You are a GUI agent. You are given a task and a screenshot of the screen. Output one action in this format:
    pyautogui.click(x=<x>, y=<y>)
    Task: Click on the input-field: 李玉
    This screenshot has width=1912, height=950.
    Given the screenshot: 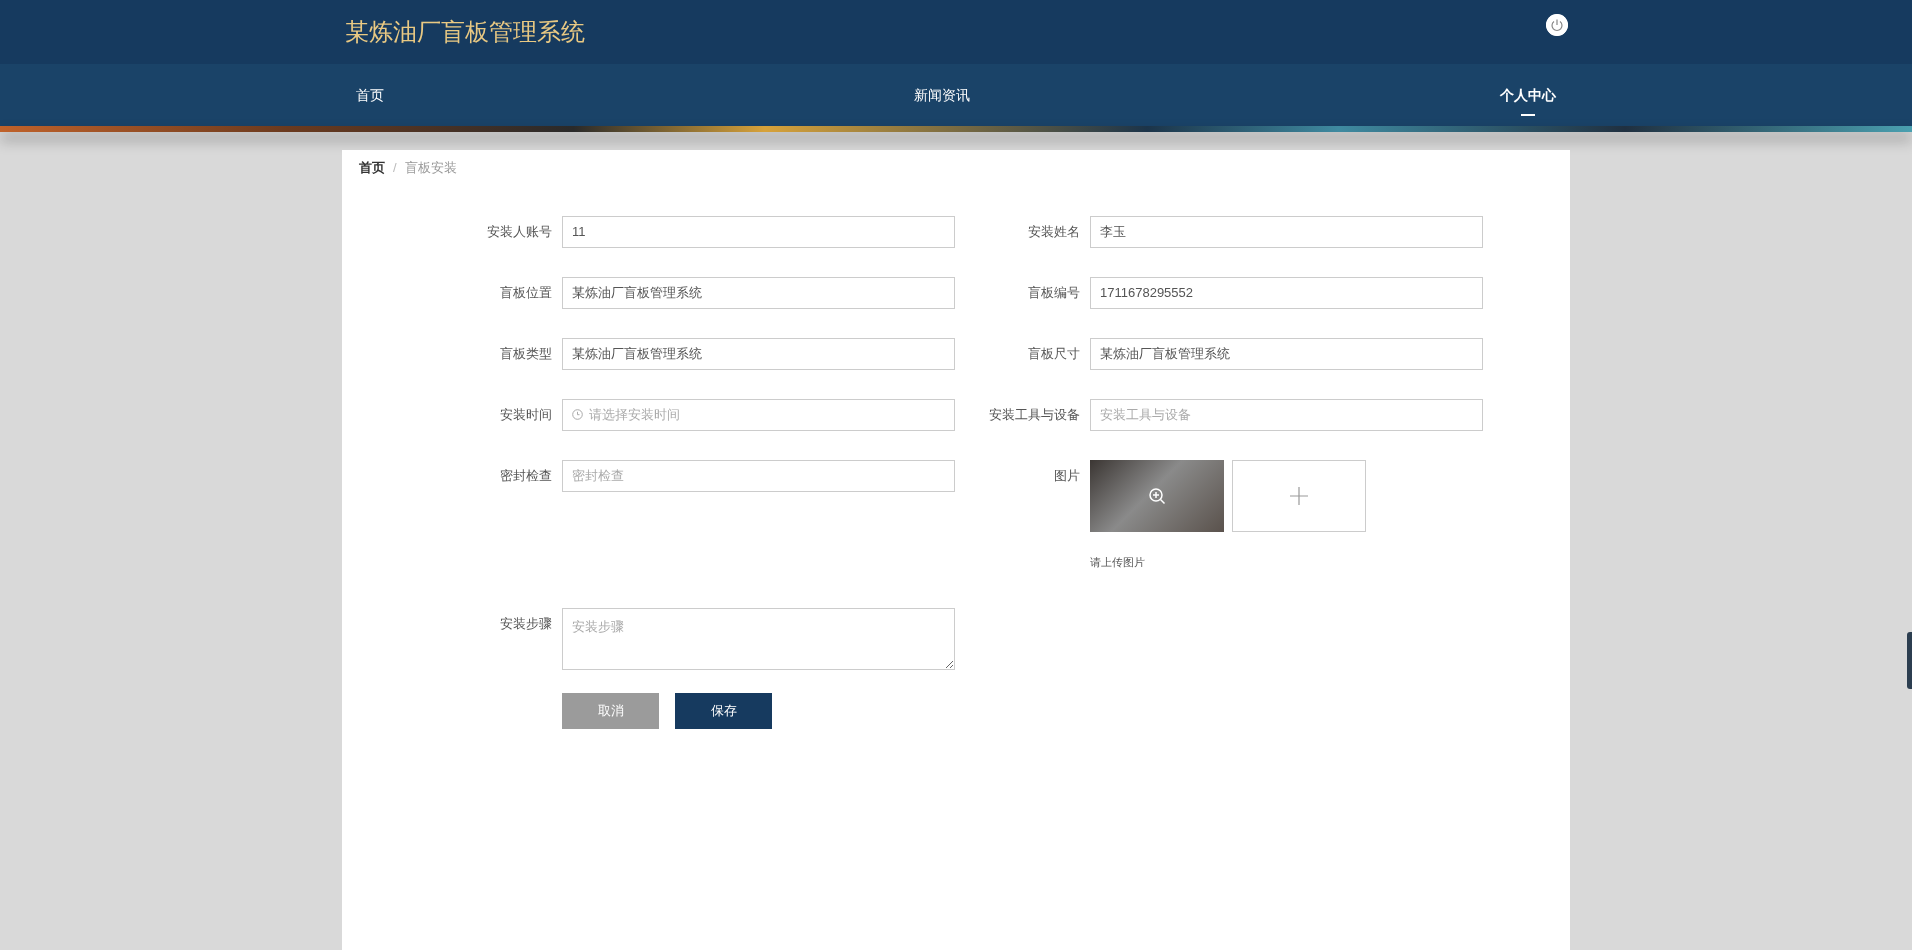 What is the action you would take?
    pyautogui.click(x=1286, y=231)
    